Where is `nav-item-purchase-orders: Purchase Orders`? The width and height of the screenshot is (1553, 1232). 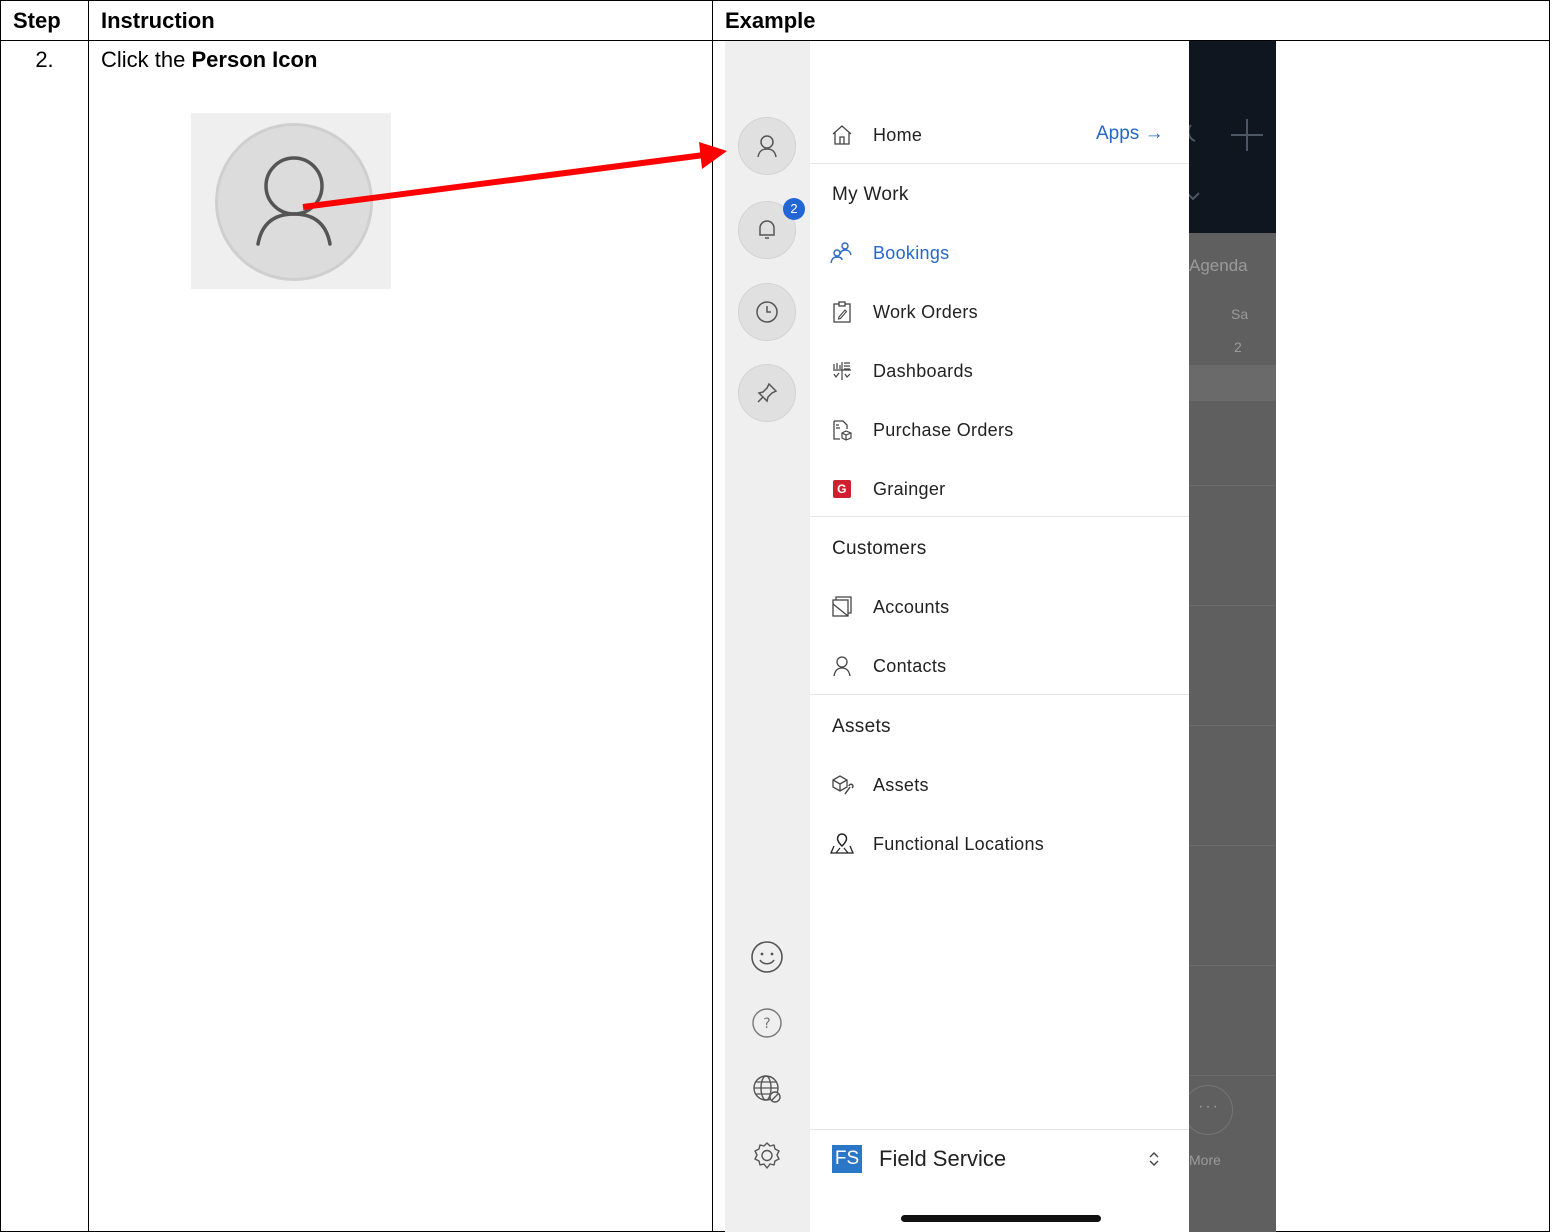
nav-item-purchase-orders: Purchase Orders is located at coordinates (922, 430).